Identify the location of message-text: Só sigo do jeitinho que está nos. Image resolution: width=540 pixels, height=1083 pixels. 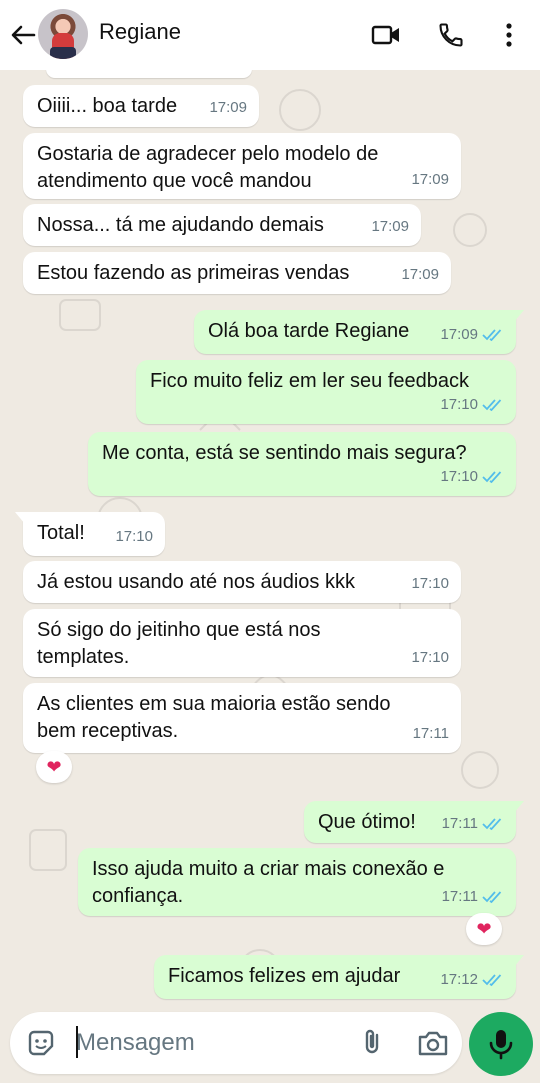
(179, 630).